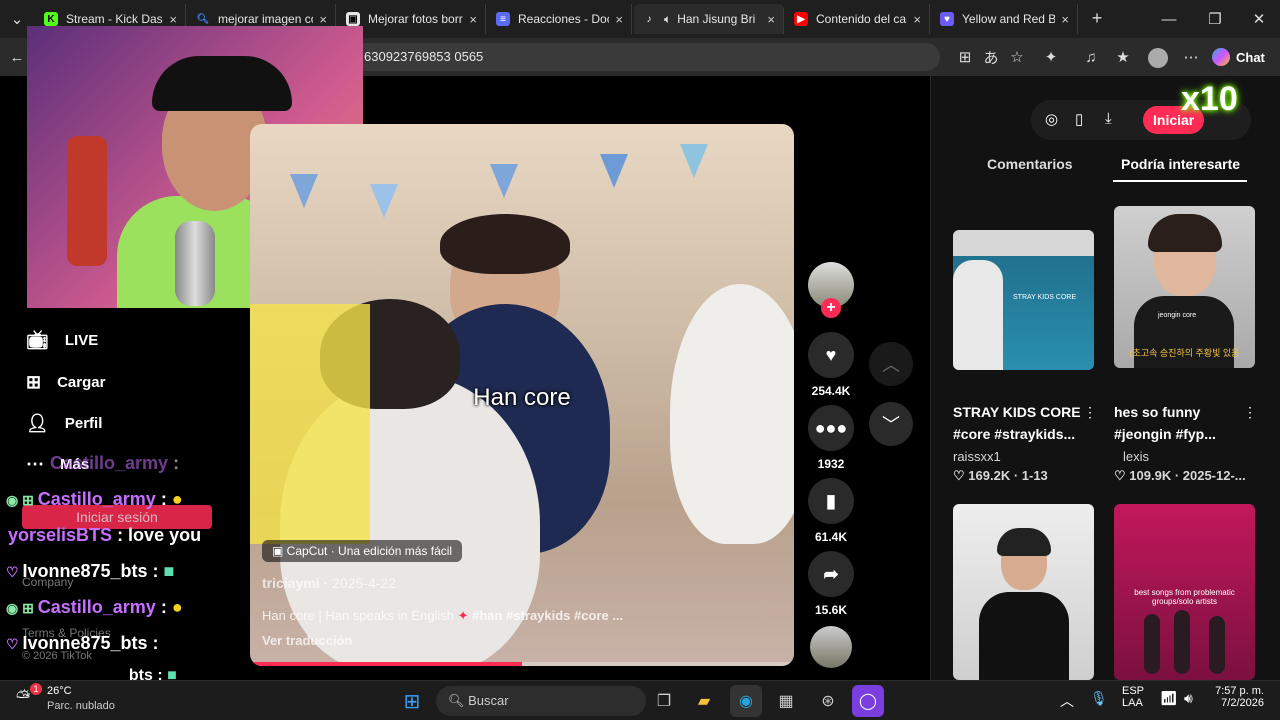  I want to click on tab-tiktok: ♪ 🔈︎ Han Jisung Bri ×, so click(709, 19).